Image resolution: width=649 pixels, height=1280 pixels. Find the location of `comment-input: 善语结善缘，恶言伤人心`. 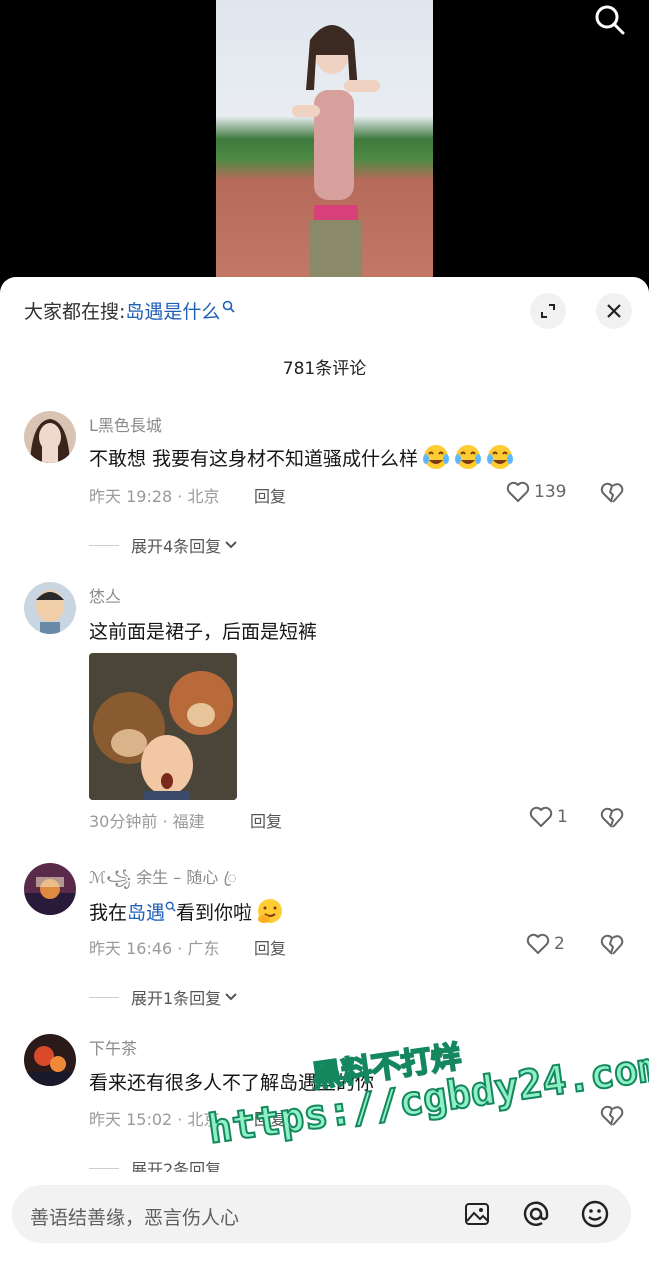

comment-input: 善语结善缘，恶言伤人心 is located at coordinates (321, 1214).